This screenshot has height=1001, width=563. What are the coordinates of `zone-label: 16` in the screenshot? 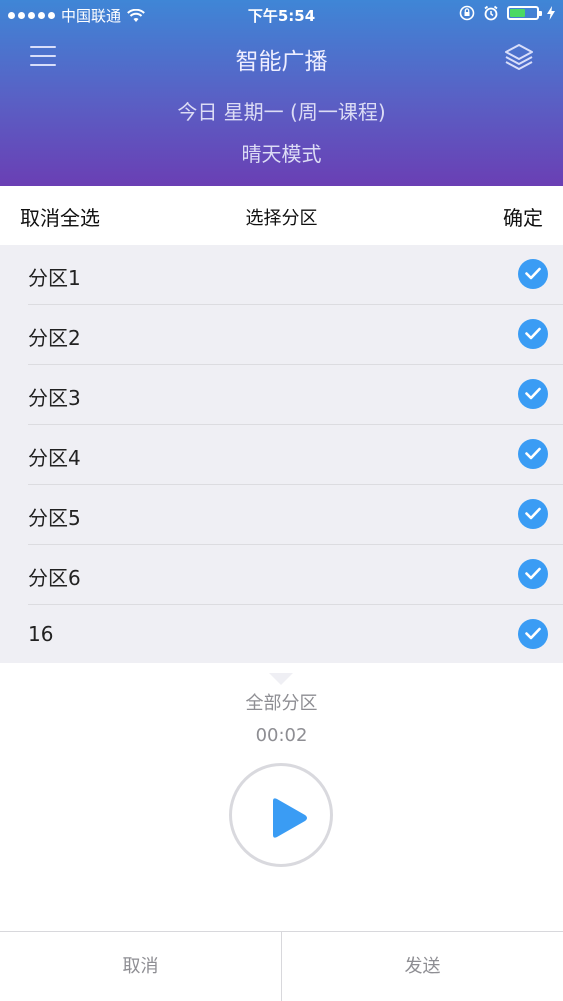 It's located at (41, 634).